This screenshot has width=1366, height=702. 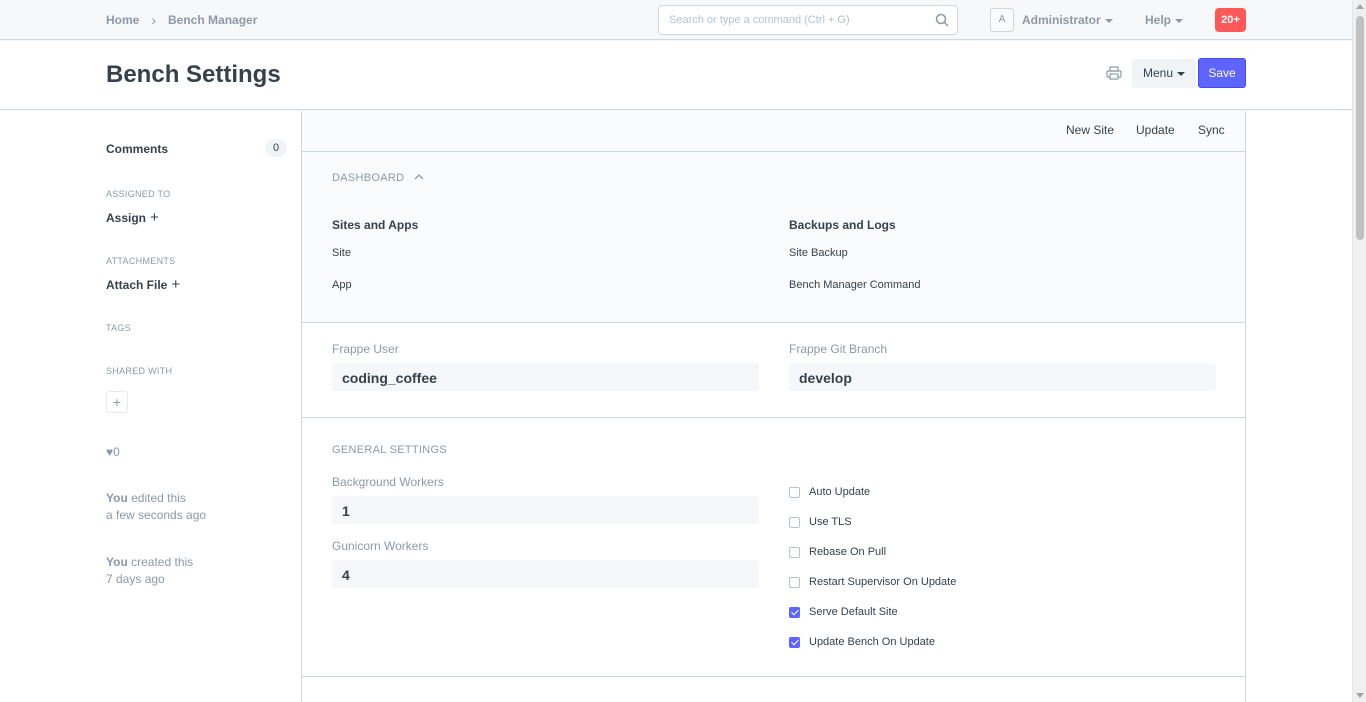 I want to click on gunicorn-workers-label: Gunicorn Workers, so click(x=380, y=546).